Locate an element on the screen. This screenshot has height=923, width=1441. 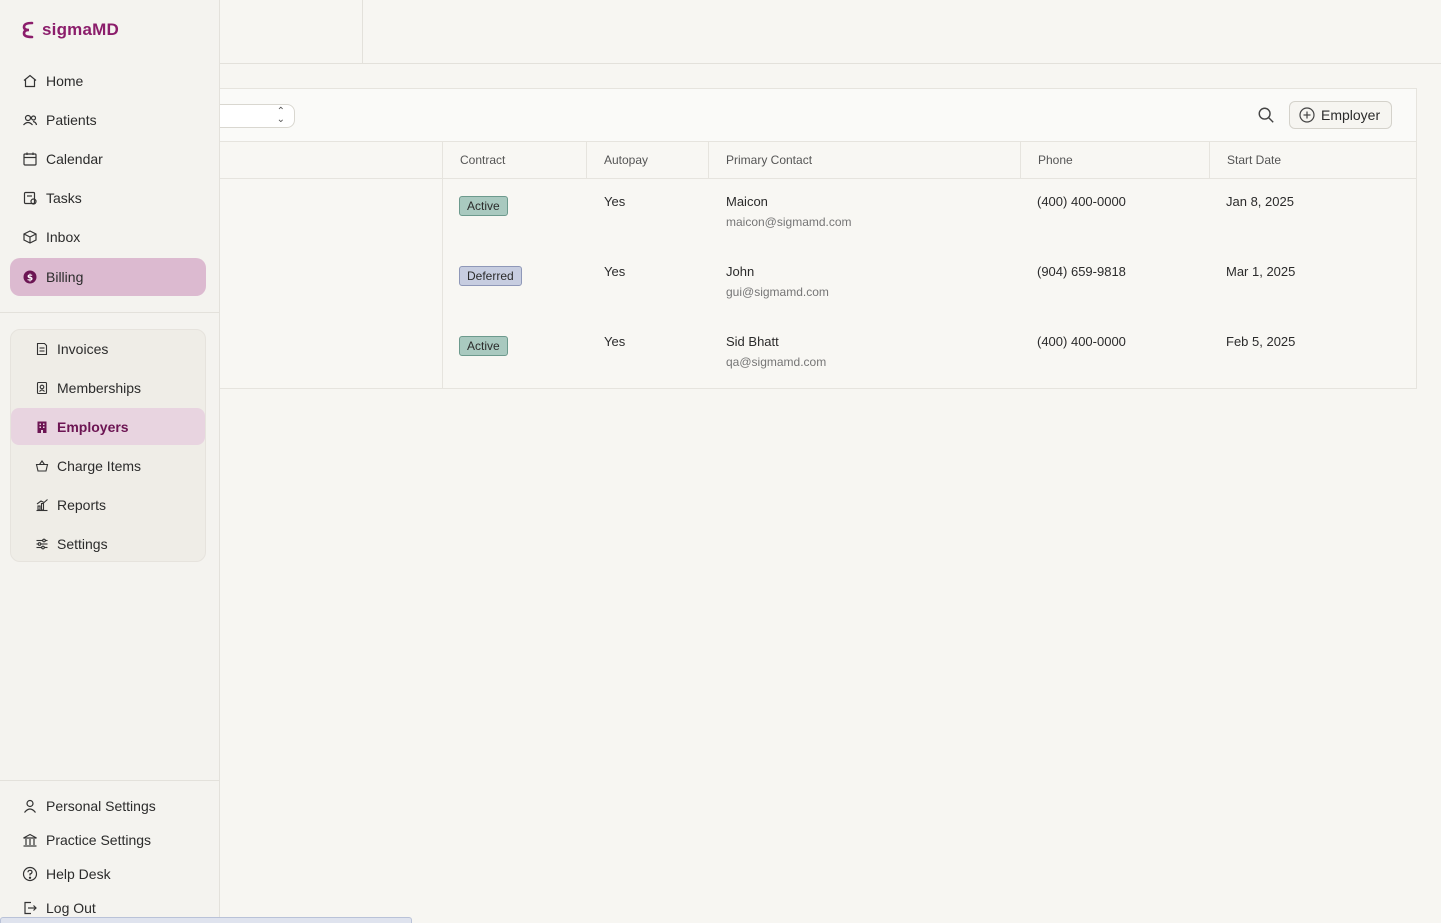
home-icon is located at coordinates (30, 81).